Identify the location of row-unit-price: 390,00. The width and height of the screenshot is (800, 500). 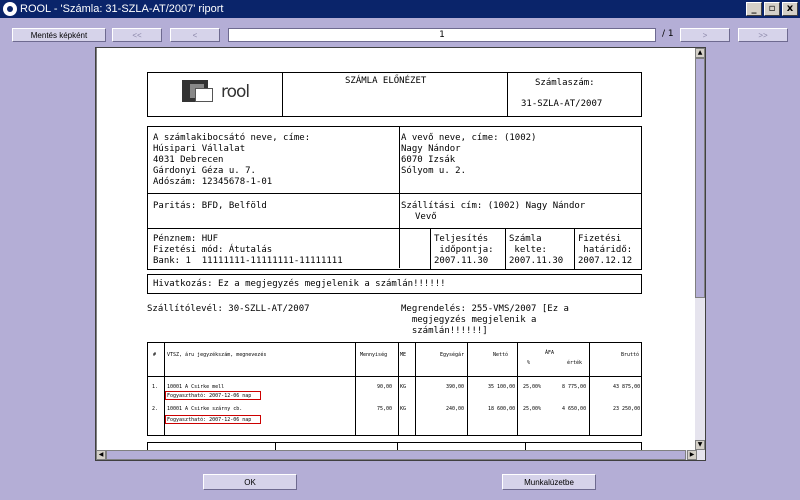
(455, 387).